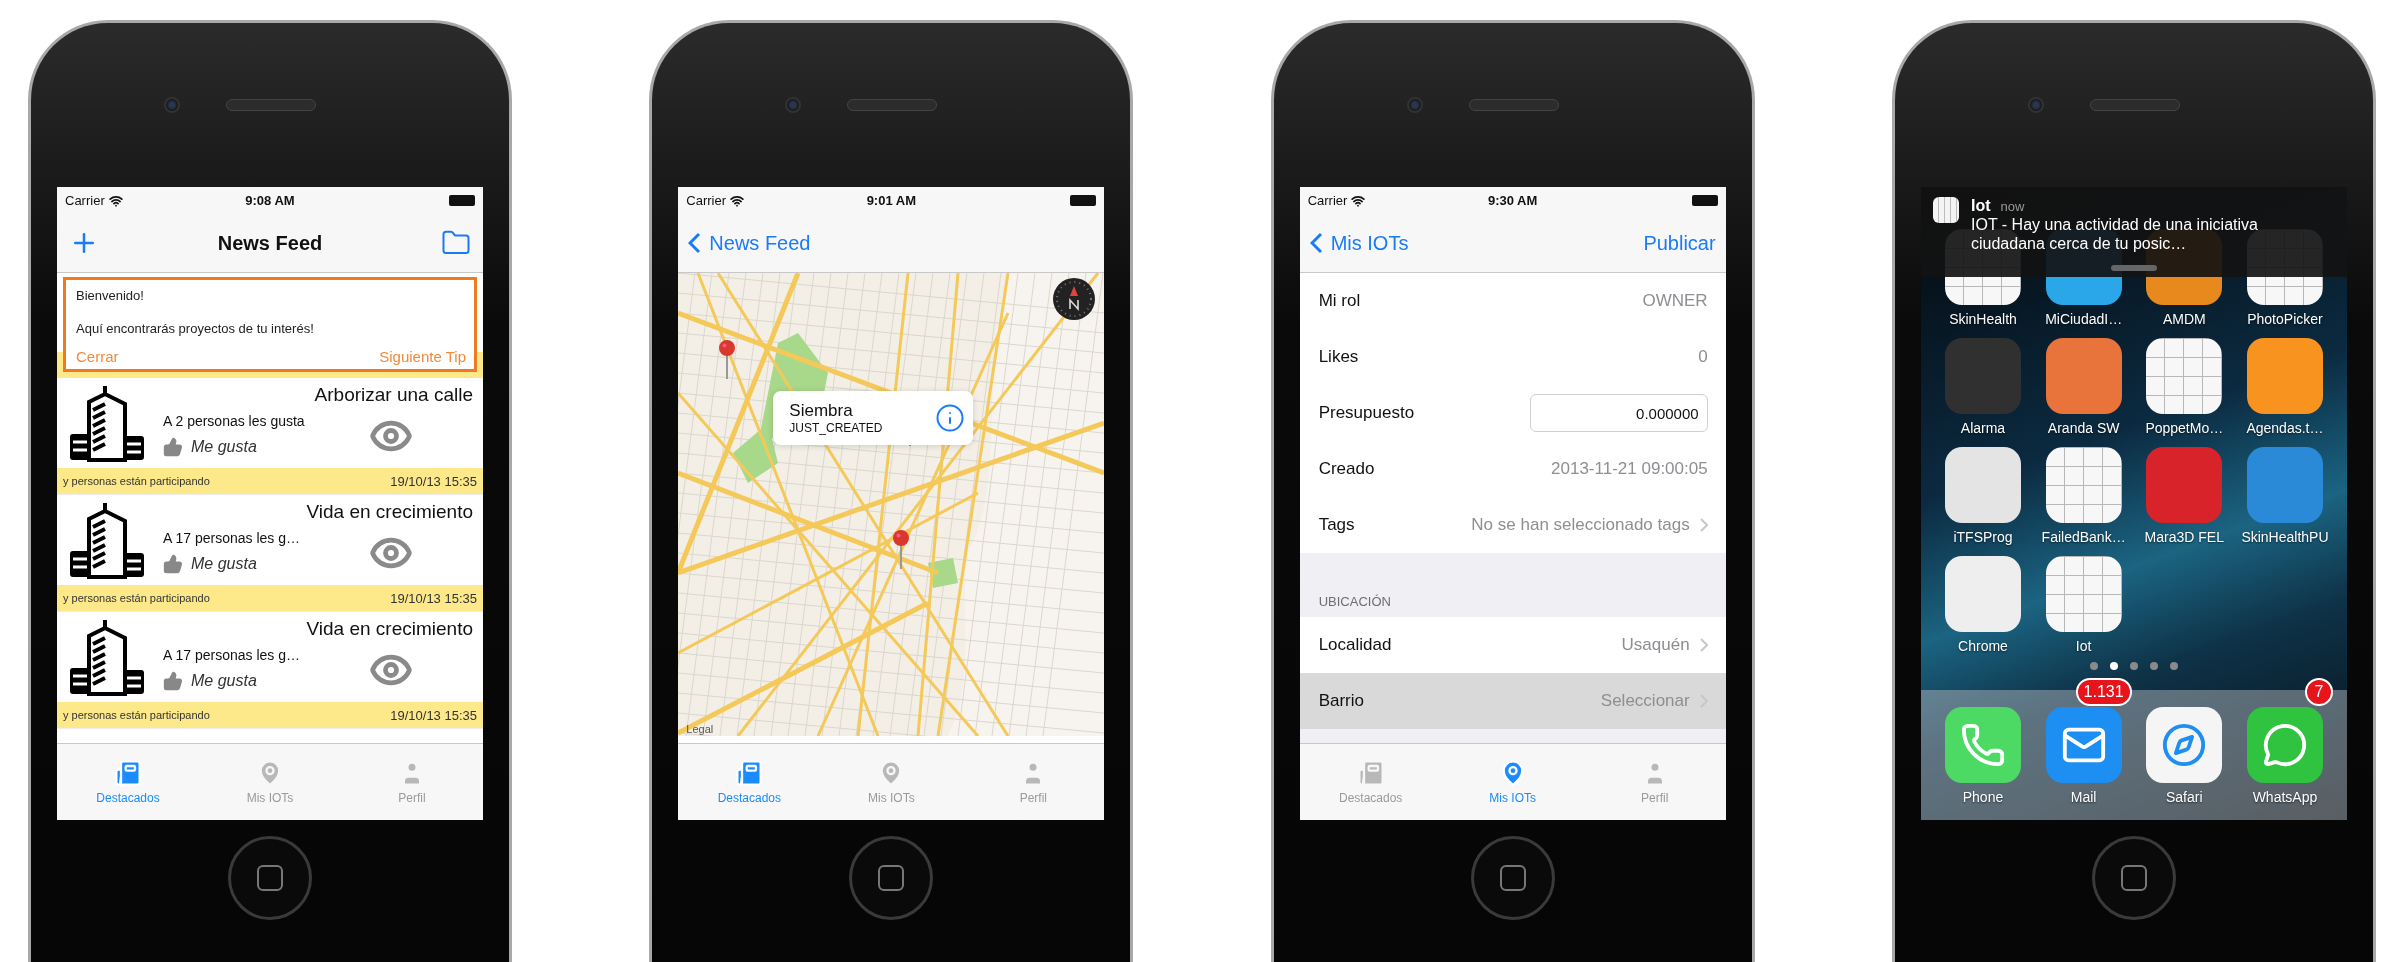 This screenshot has width=2402, height=962. I want to click on phone-icon, so click(1983, 745).